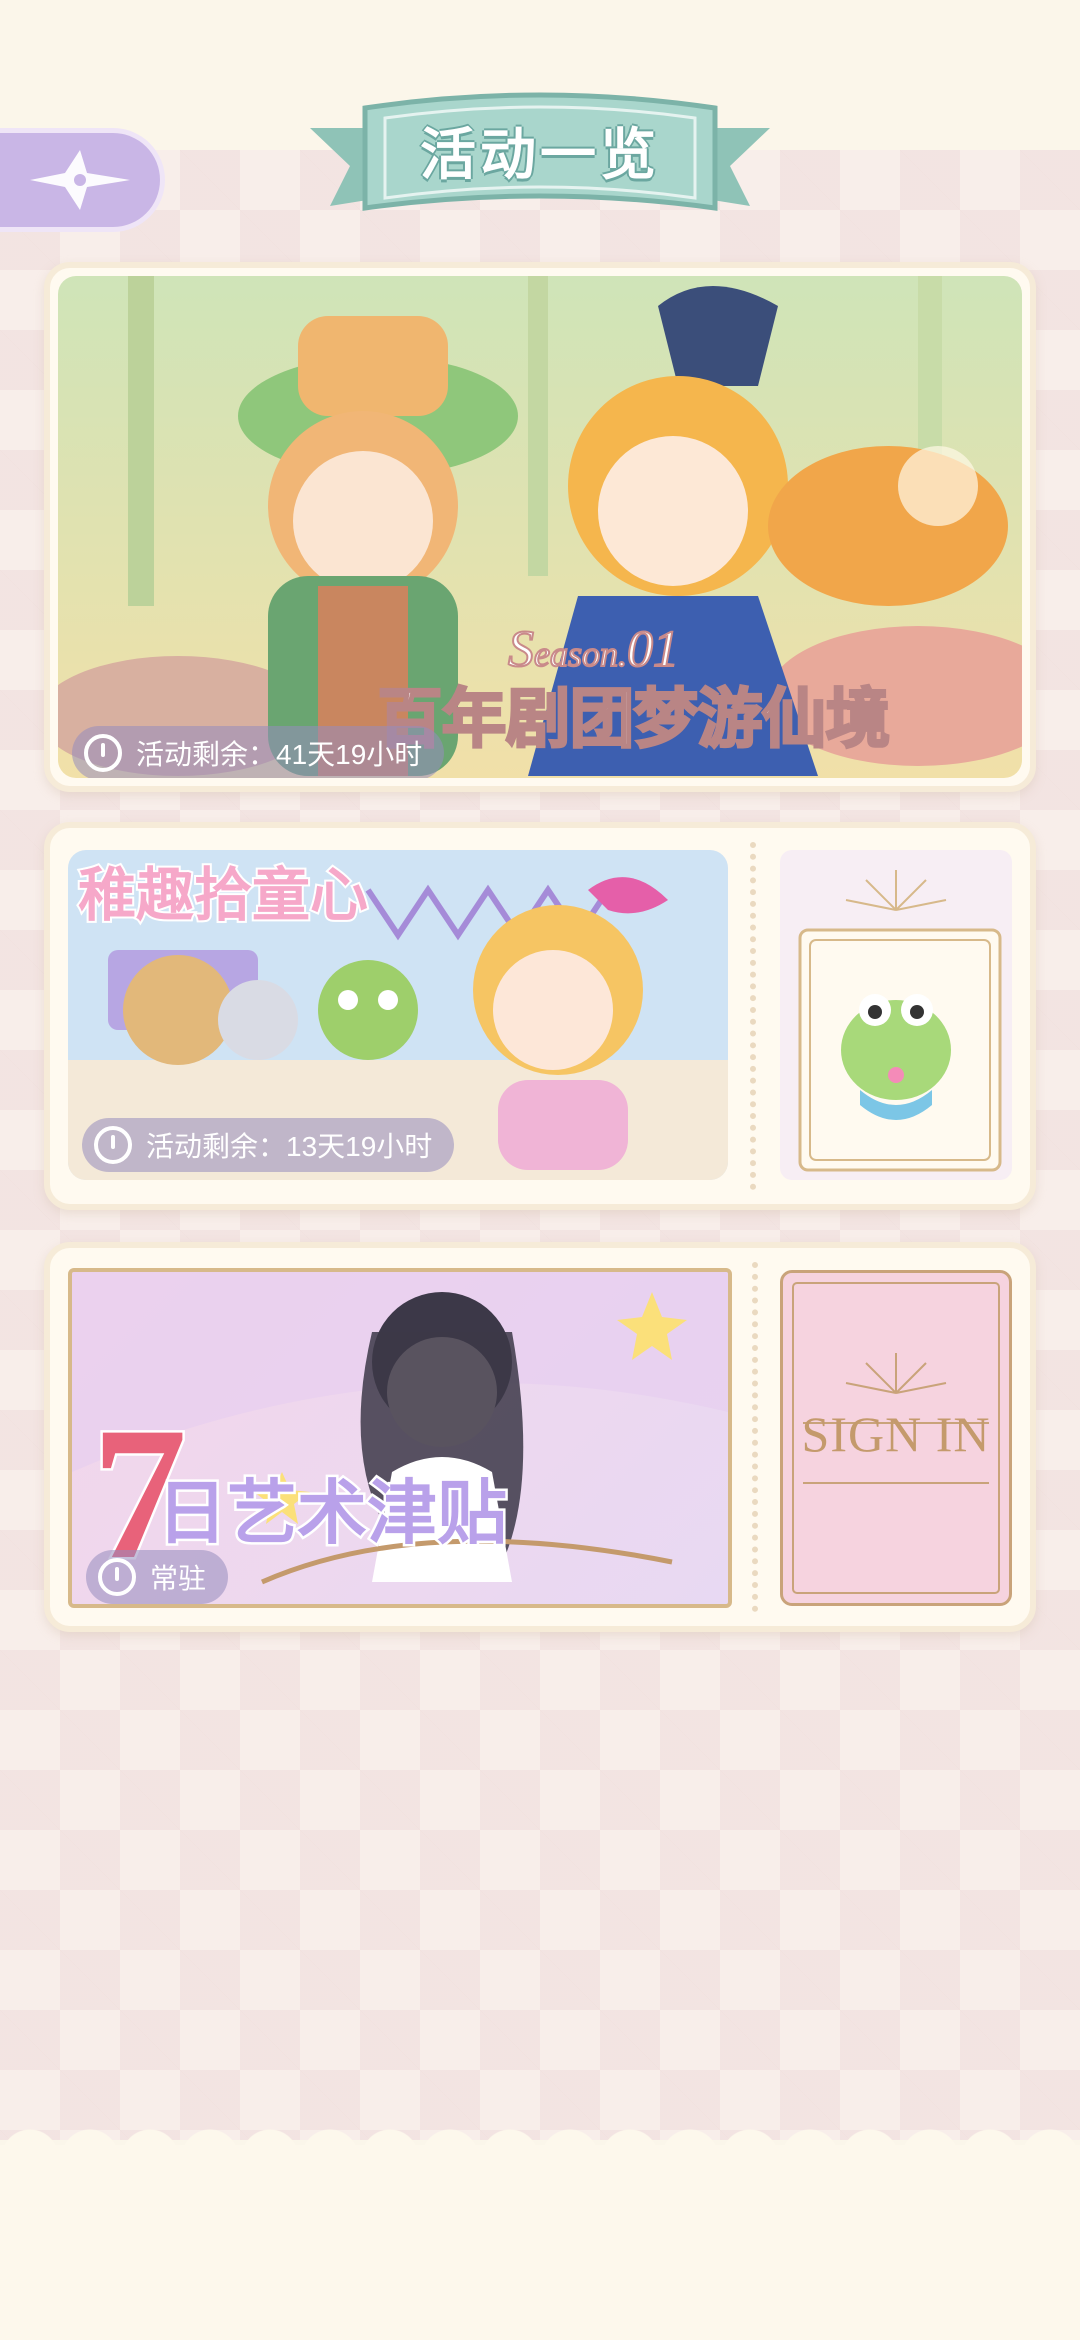 The height and width of the screenshot is (2340, 1080). What do you see at coordinates (900, 1021) in the screenshot?
I see `frog-mascot-card` at bounding box center [900, 1021].